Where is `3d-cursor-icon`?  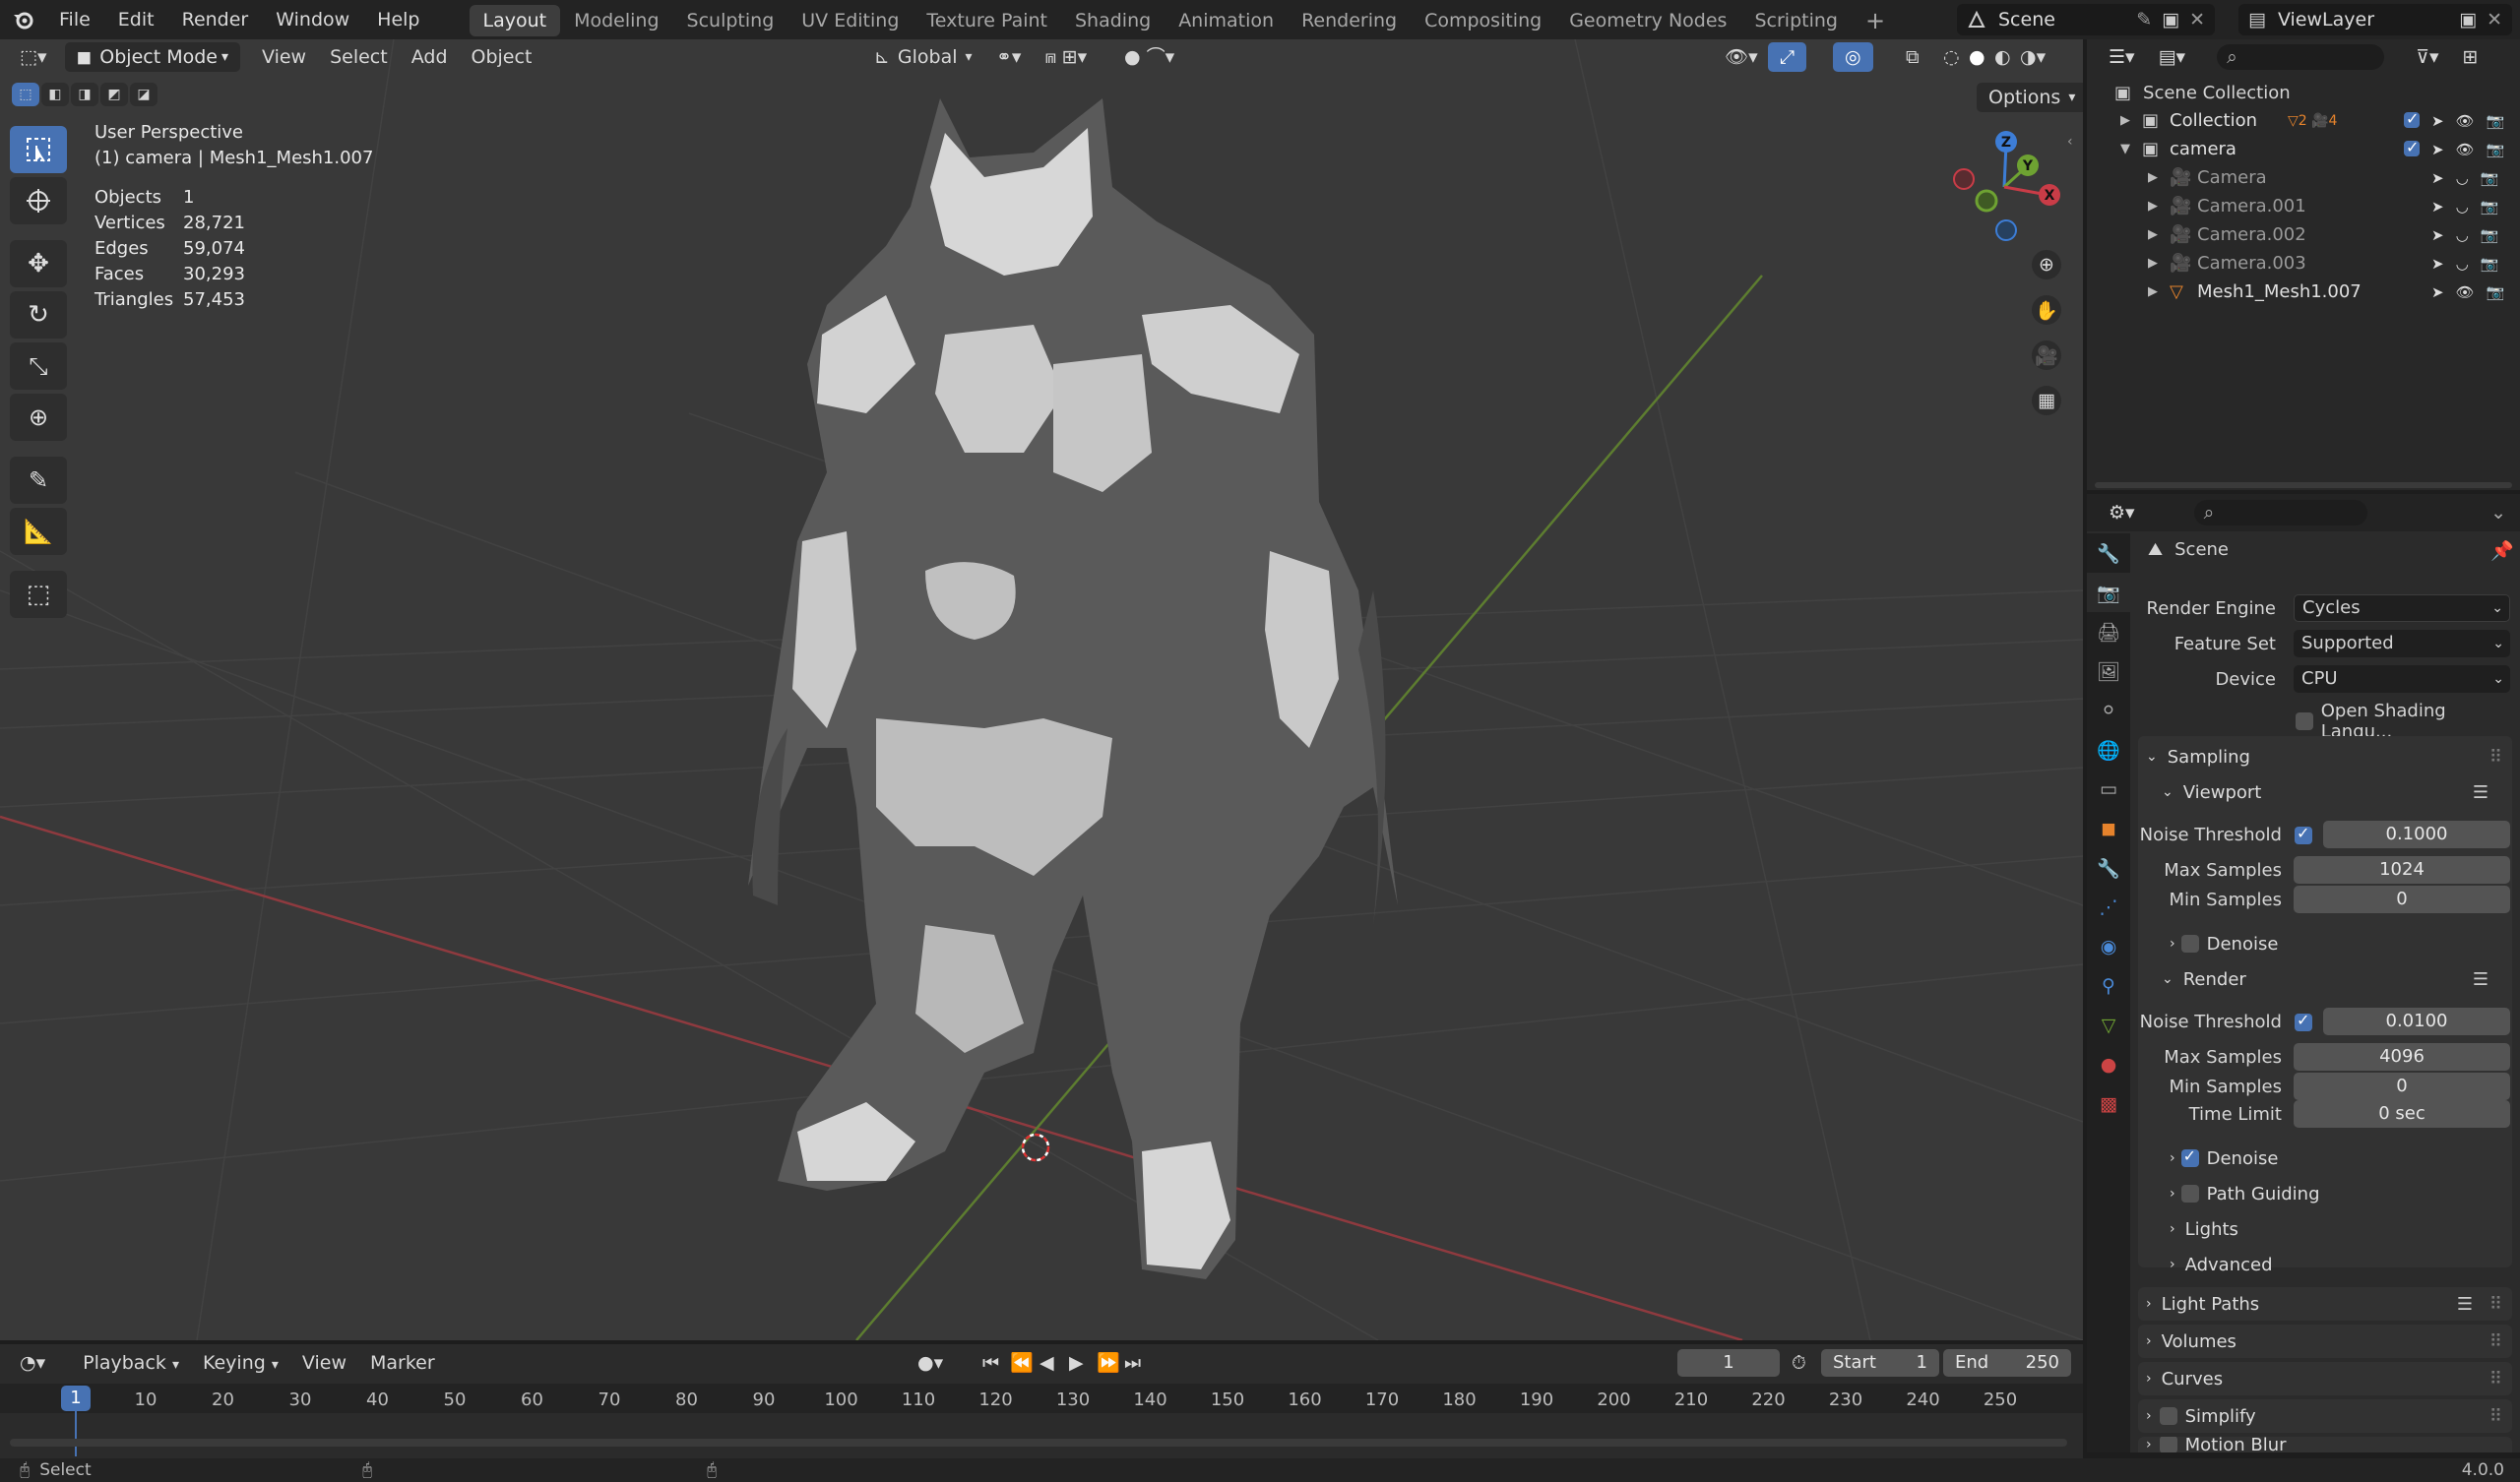 3d-cursor-icon is located at coordinates (1035, 1147).